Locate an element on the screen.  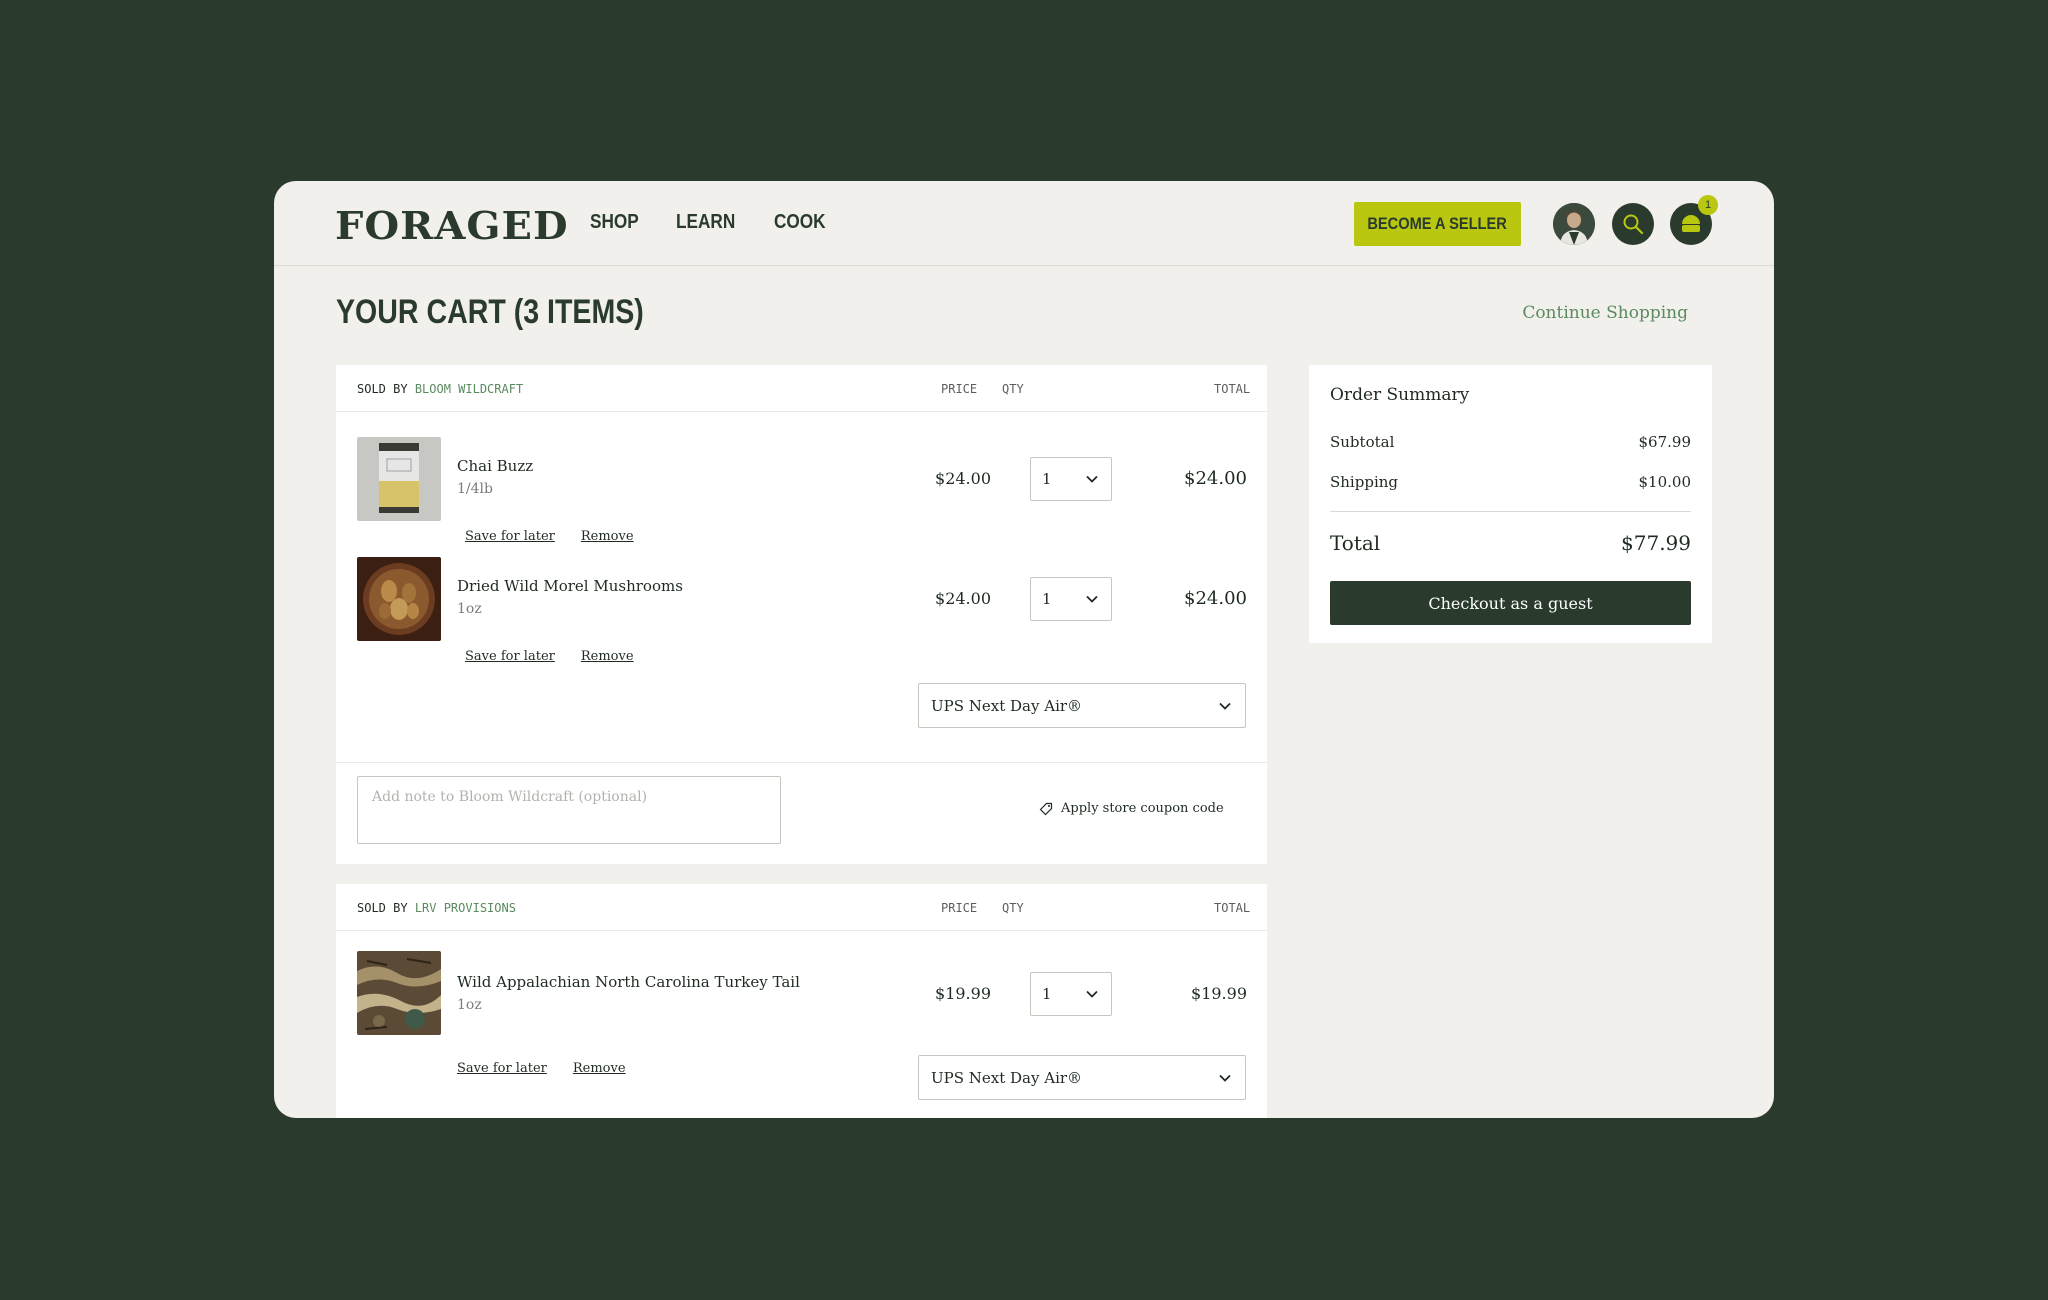
sold-by-label: SOLD BY LRV PROVISIONS is located at coordinates (436, 908).